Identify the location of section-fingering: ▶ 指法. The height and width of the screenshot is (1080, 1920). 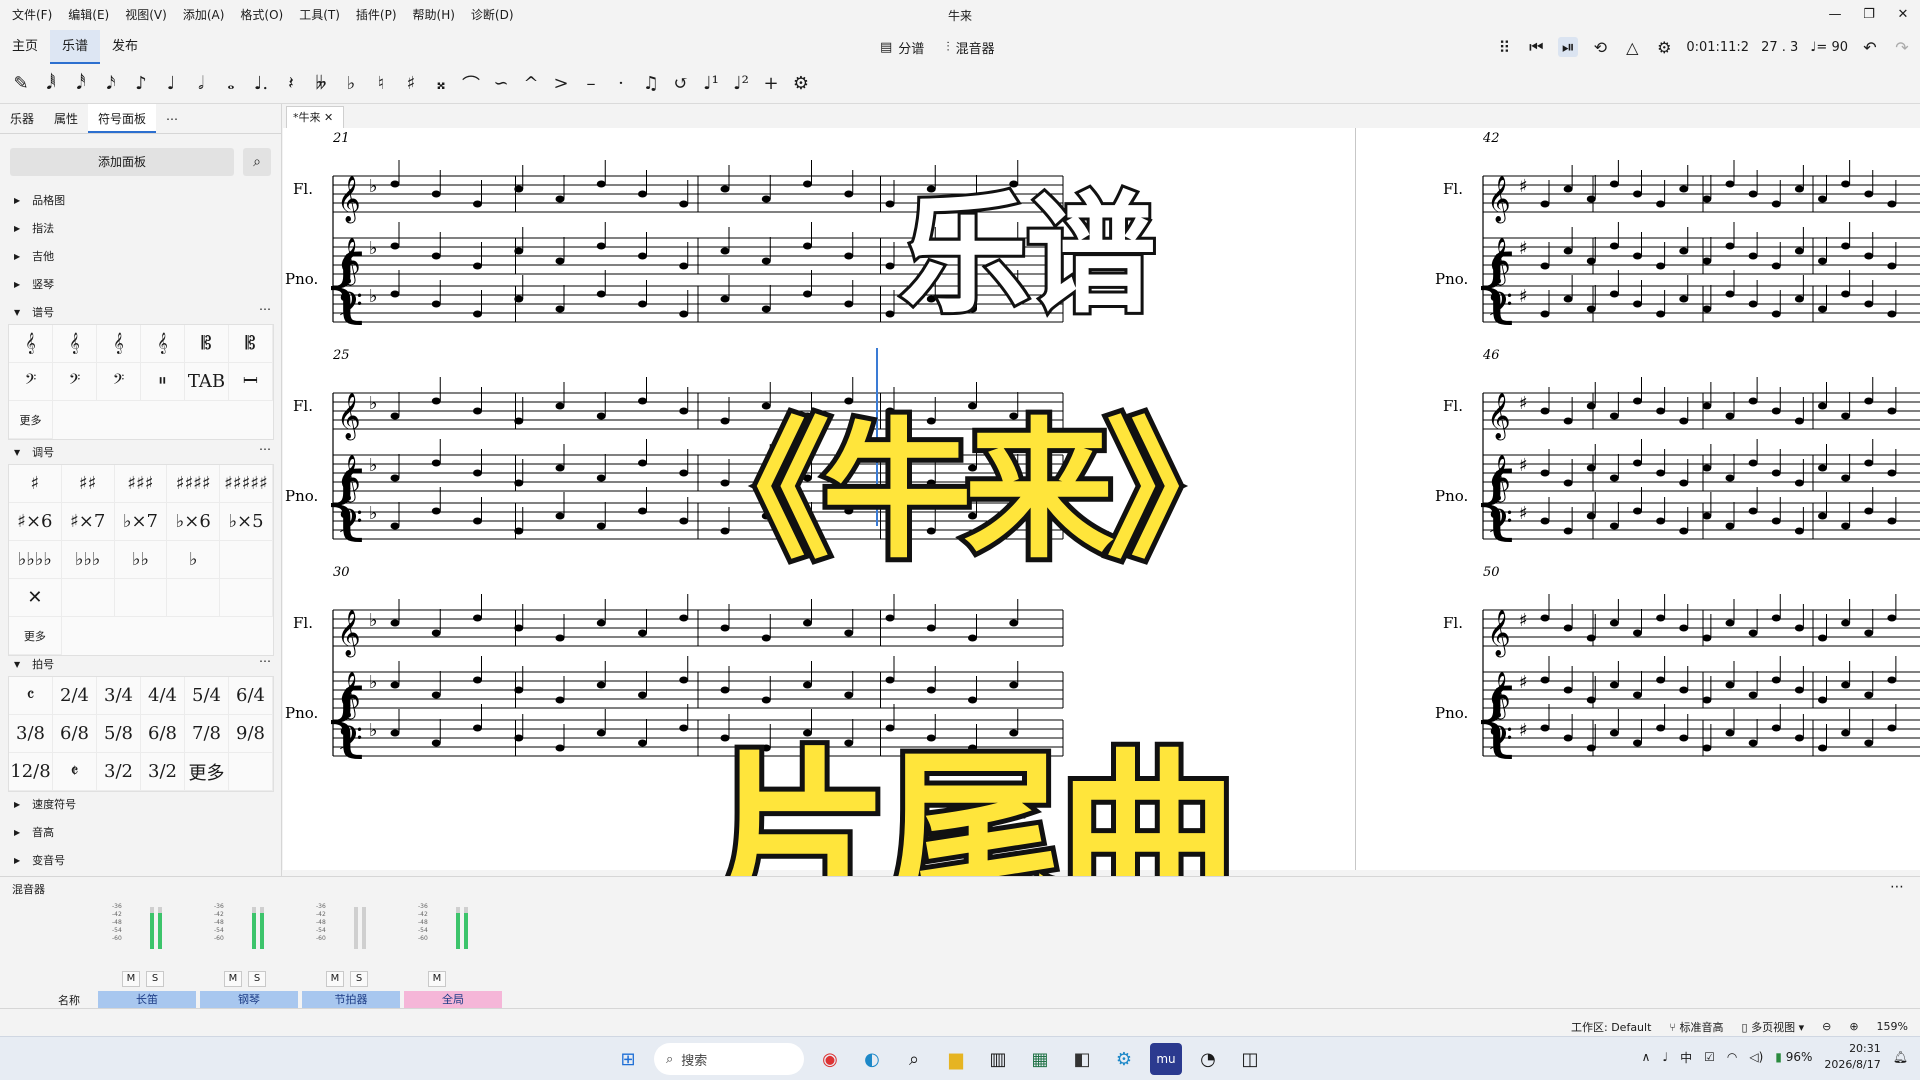
(34, 228).